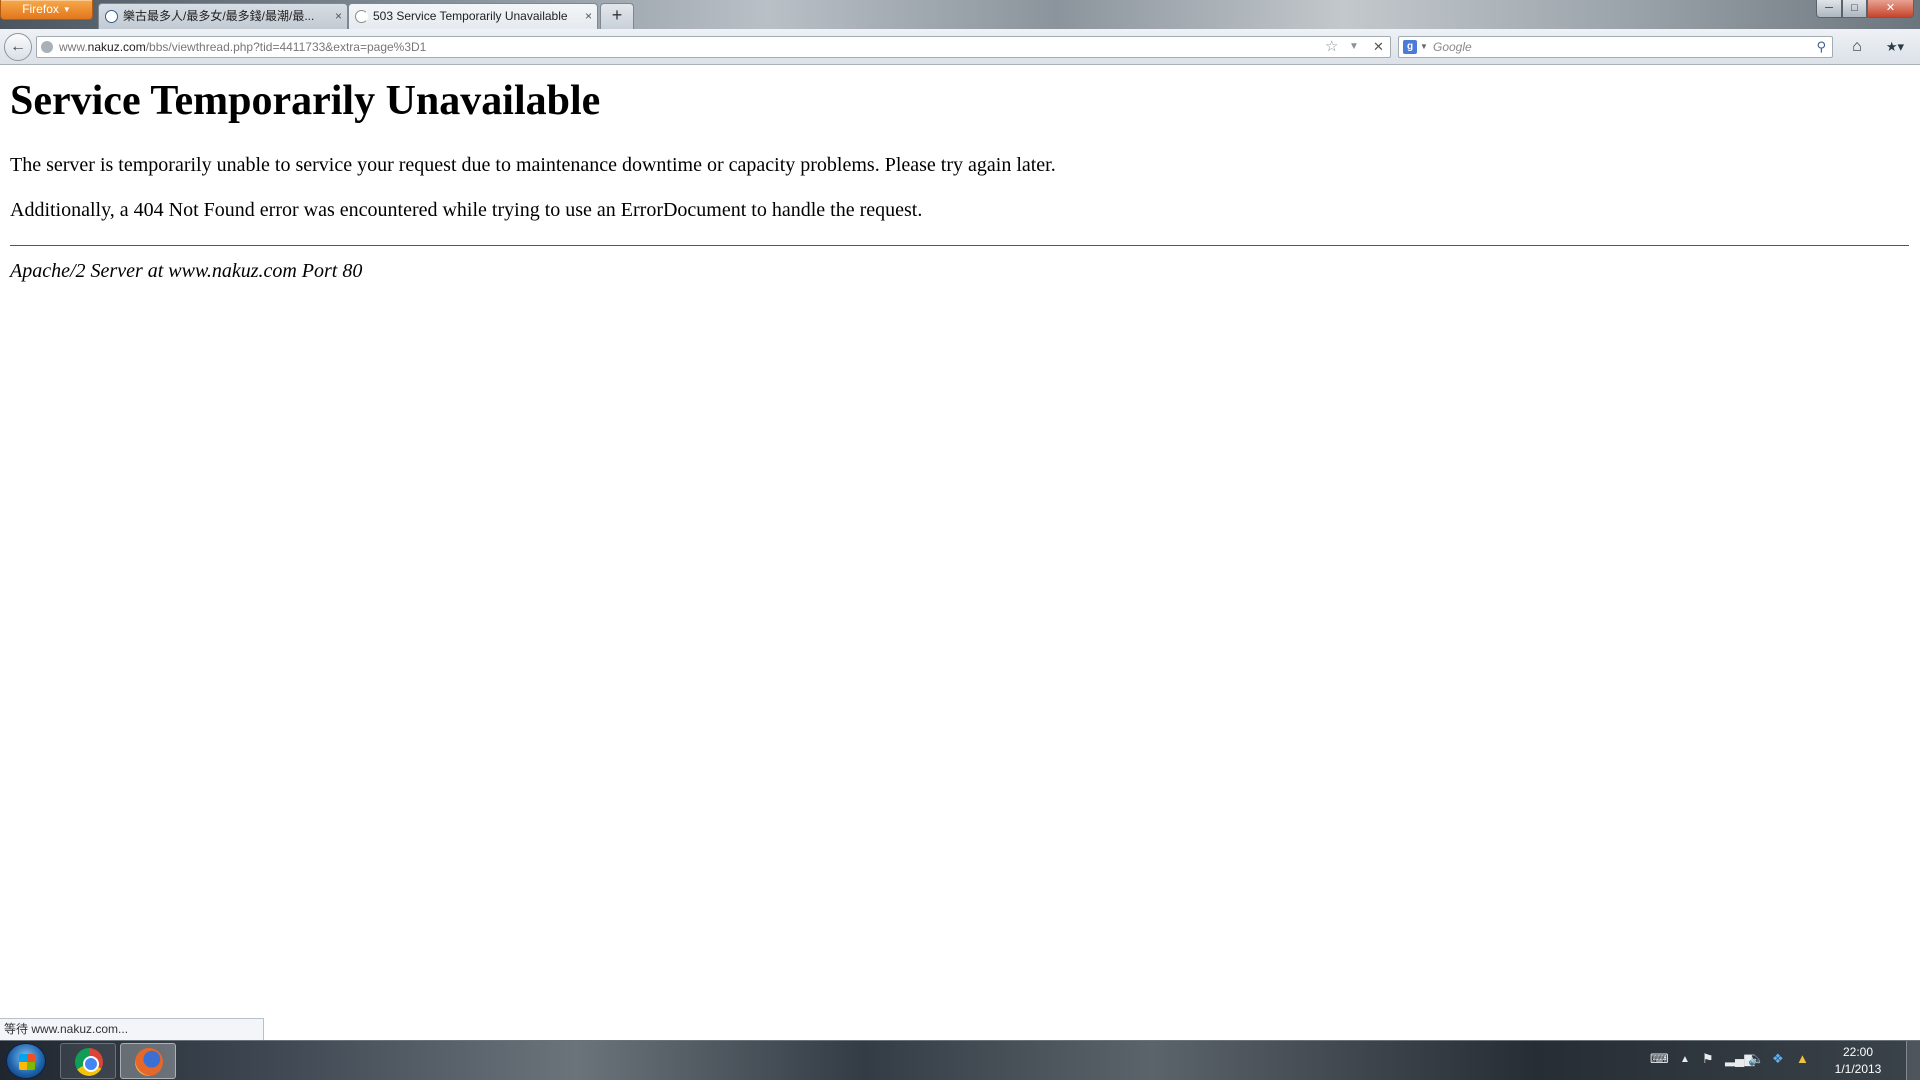  I want to click on bookmark-star-icon: ☆, so click(1331, 47).